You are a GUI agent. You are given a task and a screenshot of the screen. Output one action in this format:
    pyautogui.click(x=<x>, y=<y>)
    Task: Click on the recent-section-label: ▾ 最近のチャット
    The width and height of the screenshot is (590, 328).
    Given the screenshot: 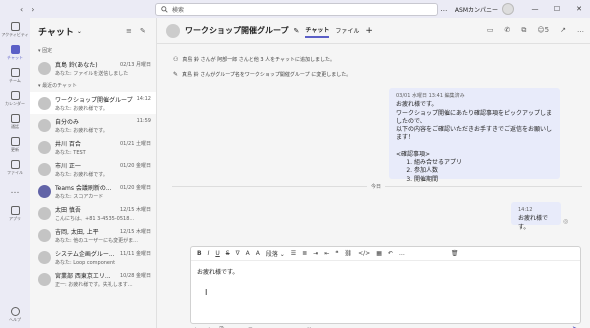 What is the action you would take?
    pyautogui.click(x=93, y=85)
    